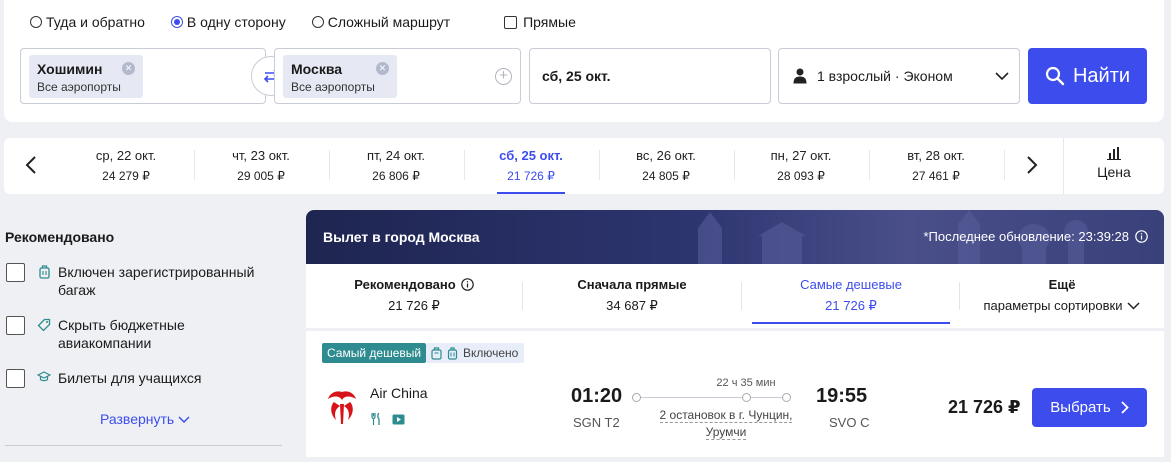 The height and width of the screenshot is (462, 1171). I want to click on filters-title: Рекомендовано, so click(60, 237).